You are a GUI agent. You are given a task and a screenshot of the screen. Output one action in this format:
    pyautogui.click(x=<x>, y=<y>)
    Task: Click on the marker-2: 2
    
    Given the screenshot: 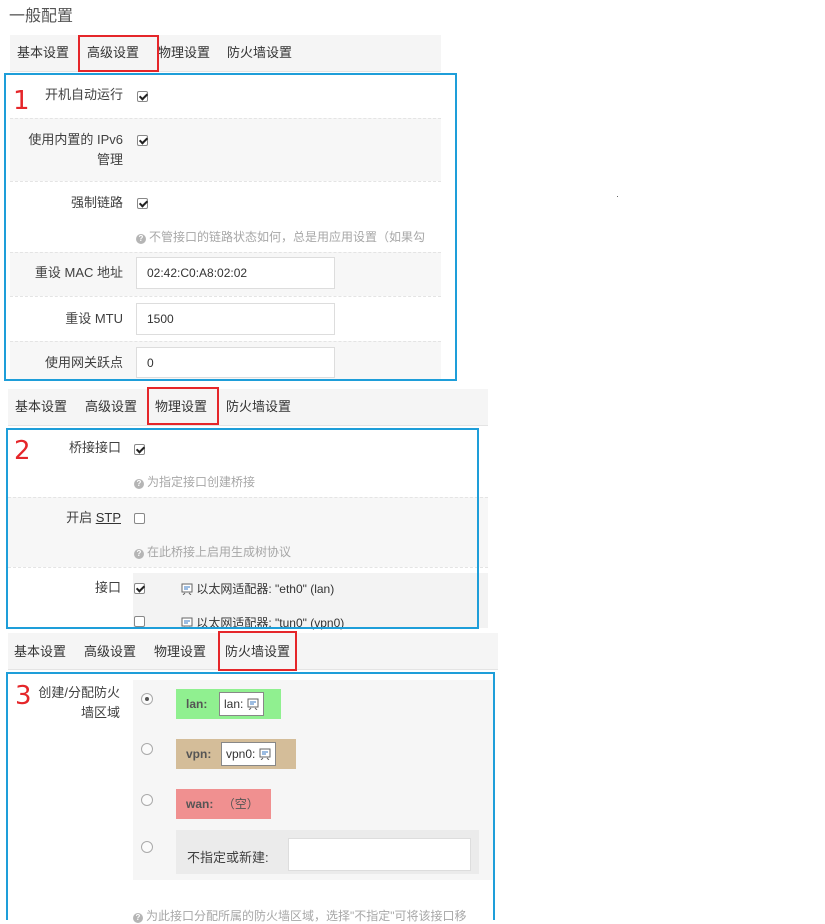 What is the action you would take?
    pyautogui.click(x=22, y=451)
    